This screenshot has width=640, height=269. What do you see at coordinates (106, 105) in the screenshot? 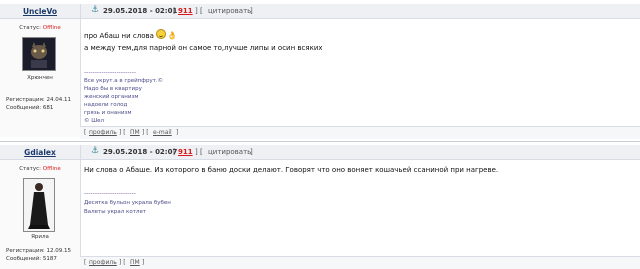
I see `signature-line: надоели голод` at bounding box center [106, 105].